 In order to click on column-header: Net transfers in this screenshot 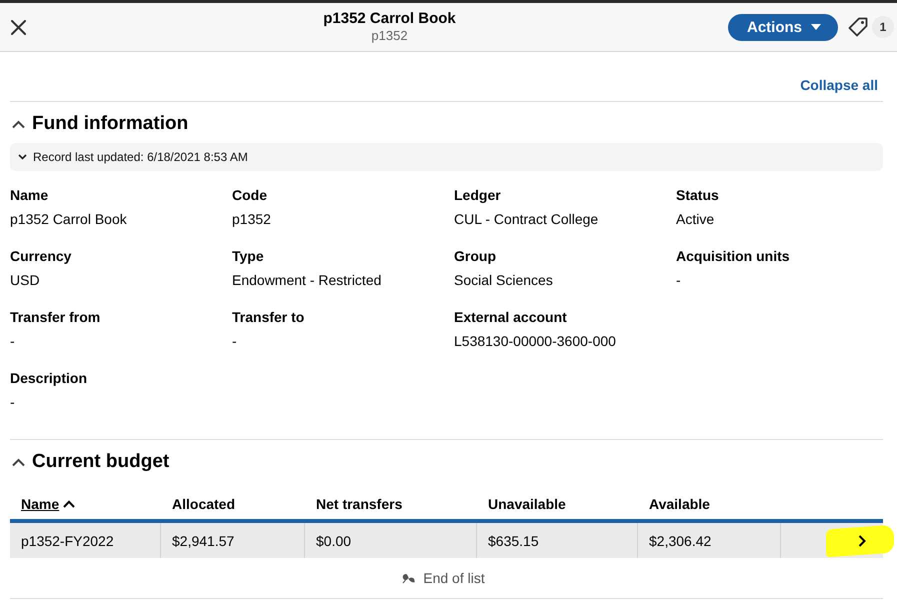, I will do `click(359, 504)`.